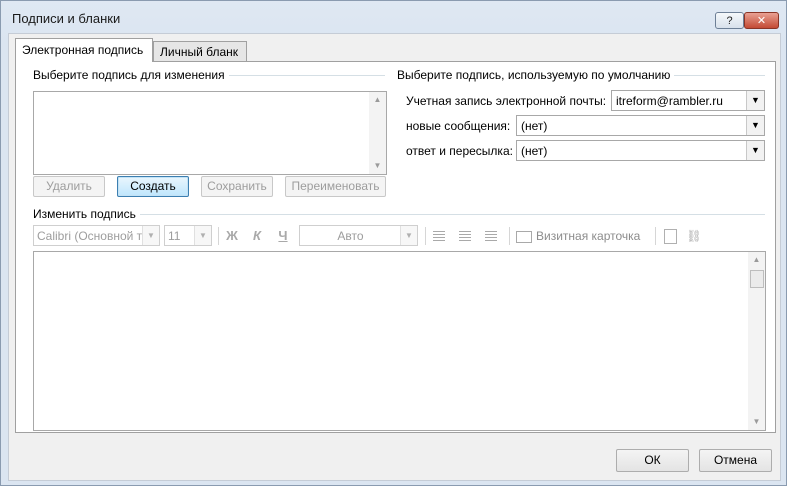  Describe the element at coordinates (534, 151) in the screenshot. I see `replies-value: (нет)` at that location.